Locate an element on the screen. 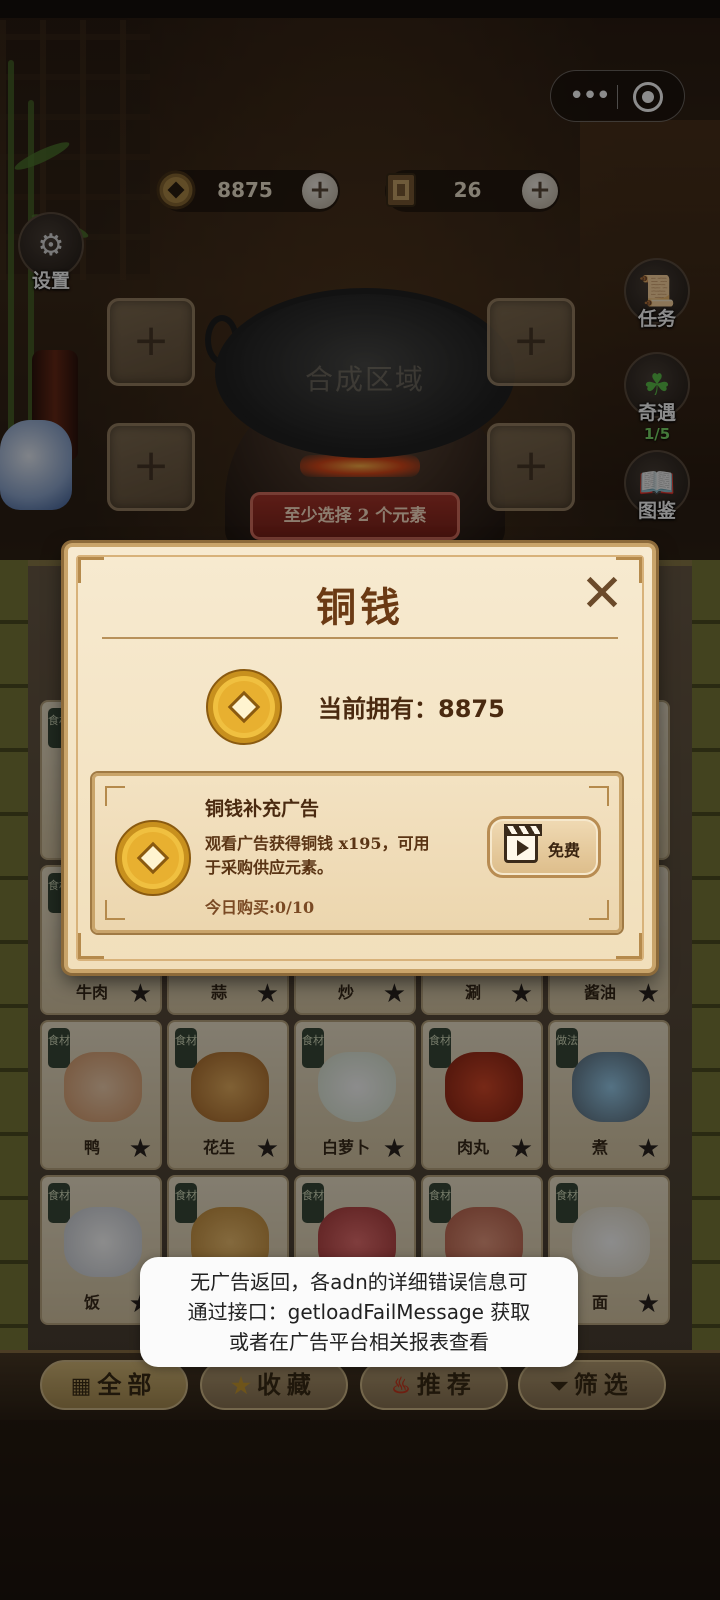  ad-title: 铜钱补充广告 is located at coordinates (262, 809).